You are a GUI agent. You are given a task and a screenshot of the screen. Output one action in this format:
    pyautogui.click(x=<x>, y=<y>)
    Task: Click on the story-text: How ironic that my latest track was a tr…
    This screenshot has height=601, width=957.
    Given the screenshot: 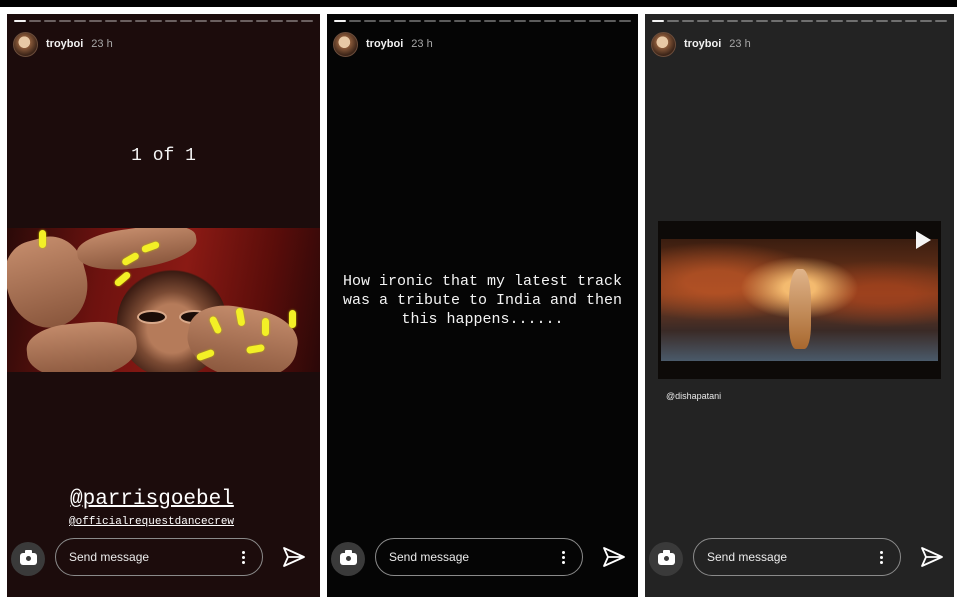 What is the action you would take?
    pyautogui.click(x=482, y=300)
    